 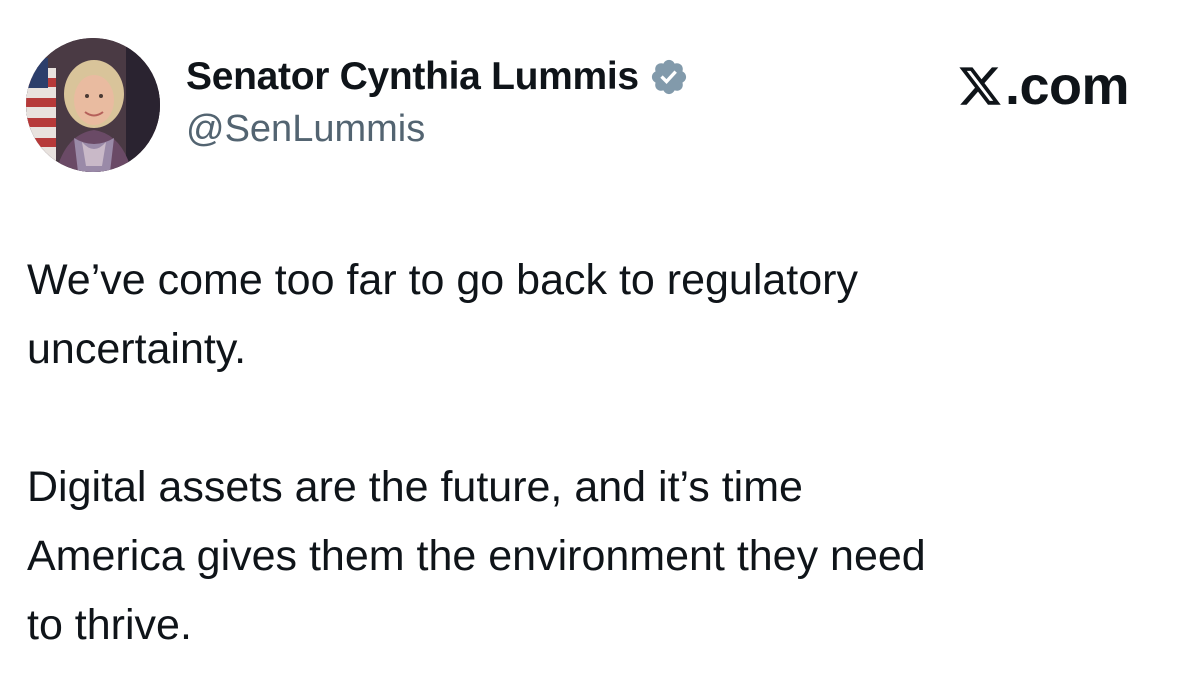 What do you see at coordinates (668, 77) in the screenshot?
I see `verified-badge-icon` at bounding box center [668, 77].